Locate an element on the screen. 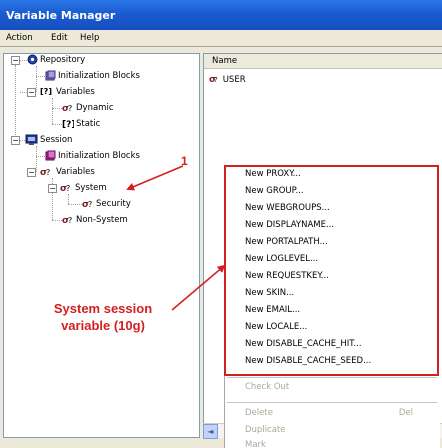 This screenshot has height=448, width=442. annotation-number: 1 is located at coordinates (184, 161).